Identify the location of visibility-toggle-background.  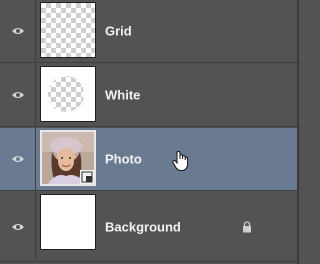
(18, 226).